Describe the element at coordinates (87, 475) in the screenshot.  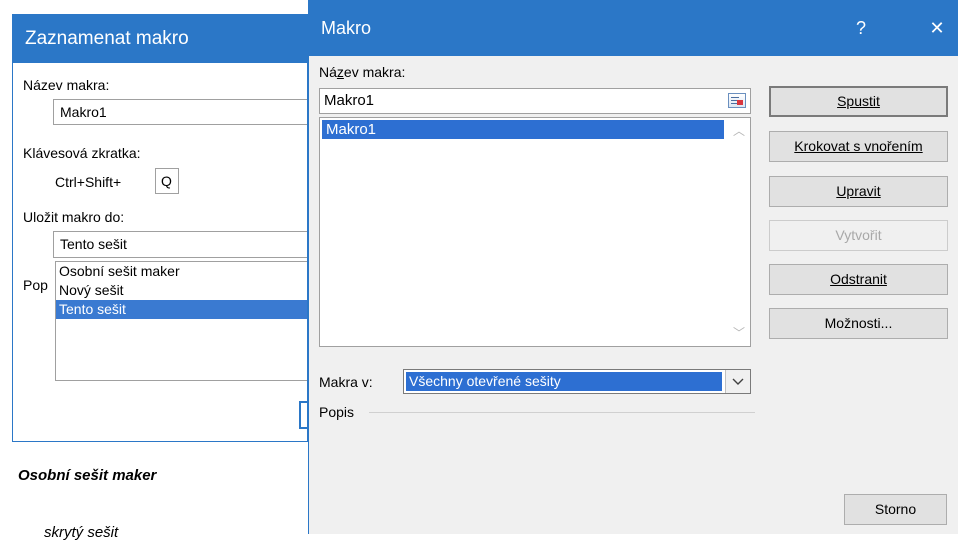
I see `caption-heading: Osobní sešit maker` at that location.